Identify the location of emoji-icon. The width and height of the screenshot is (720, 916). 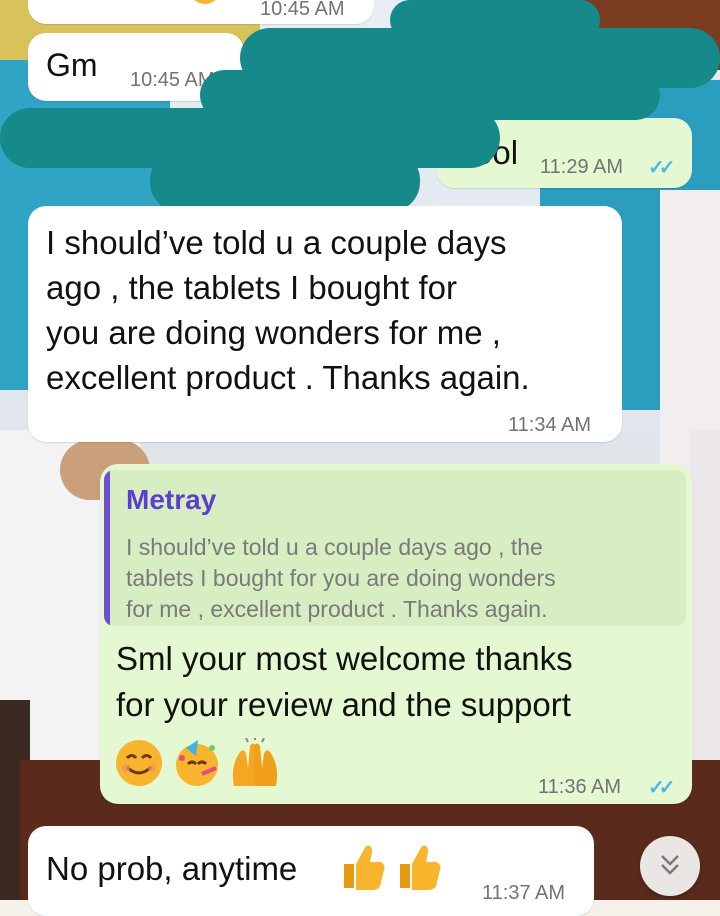
(205, 5).